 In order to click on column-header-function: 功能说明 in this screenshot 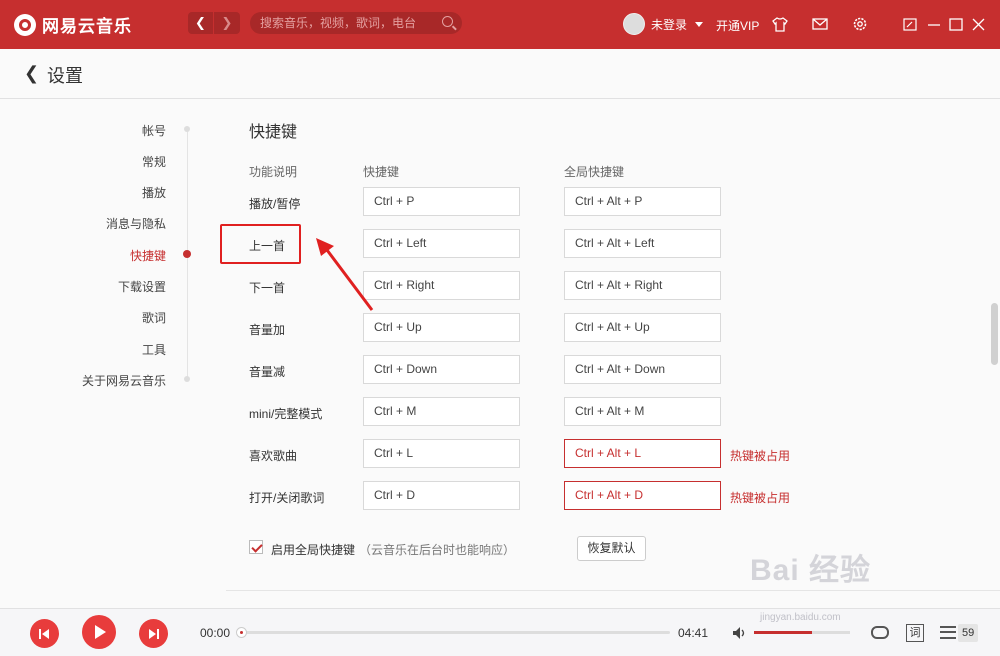, I will do `click(273, 172)`.